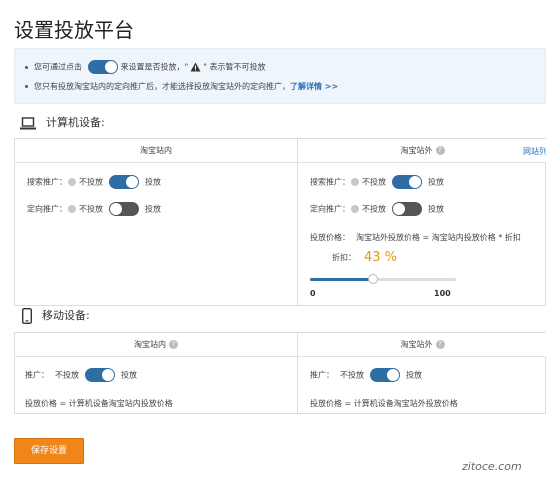 Image resolution: width=546 pixels, height=480 pixels. I want to click on laptop-icon, so click(28, 122).